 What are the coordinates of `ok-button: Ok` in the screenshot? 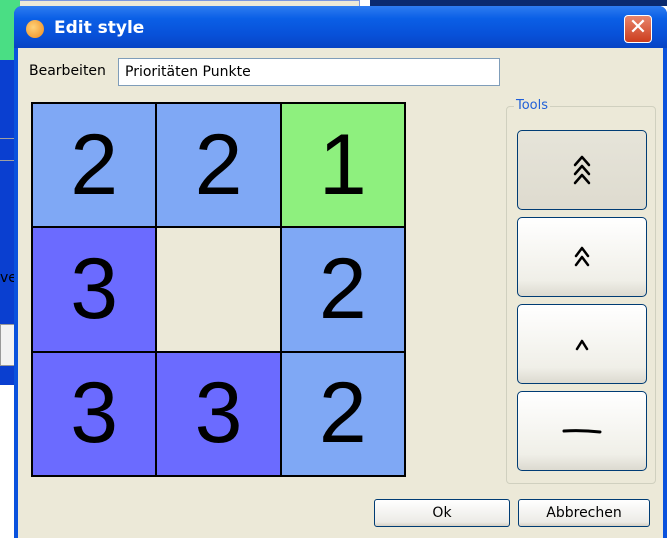 It's located at (442, 513).